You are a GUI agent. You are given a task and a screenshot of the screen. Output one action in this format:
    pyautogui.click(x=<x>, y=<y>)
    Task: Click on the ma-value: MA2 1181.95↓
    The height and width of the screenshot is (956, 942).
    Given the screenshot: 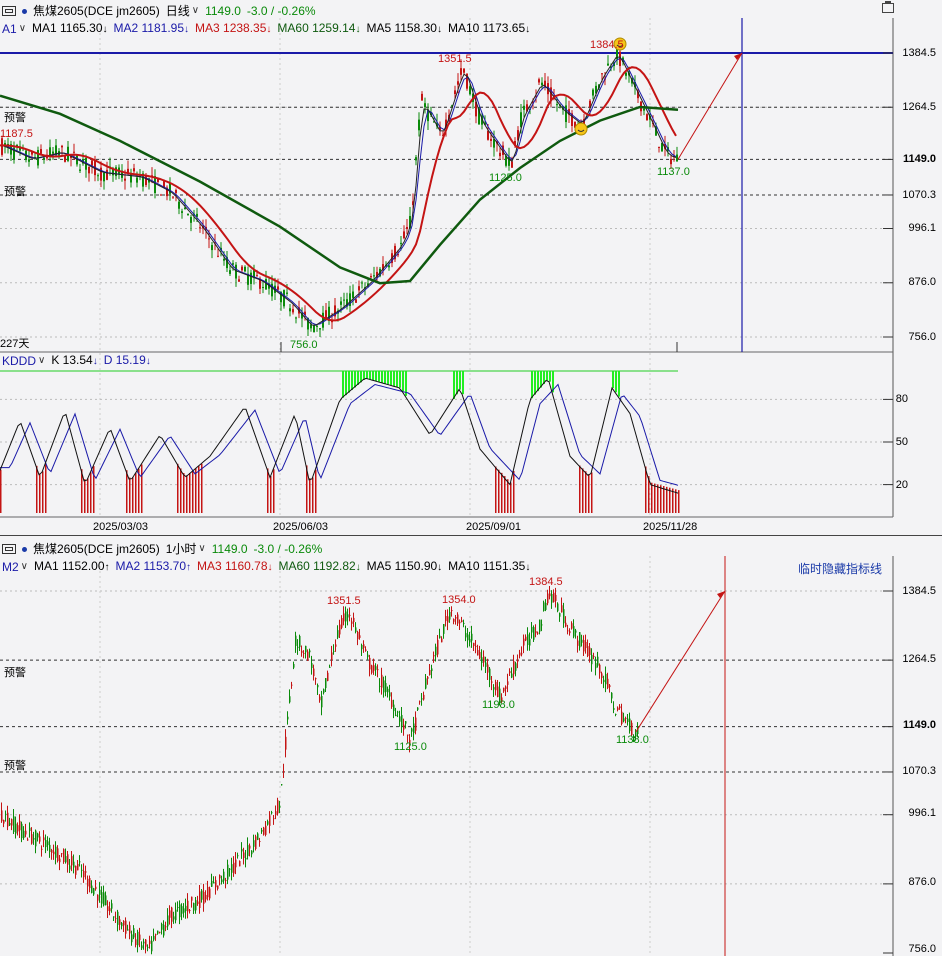 What is the action you would take?
    pyautogui.click(x=151, y=28)
    